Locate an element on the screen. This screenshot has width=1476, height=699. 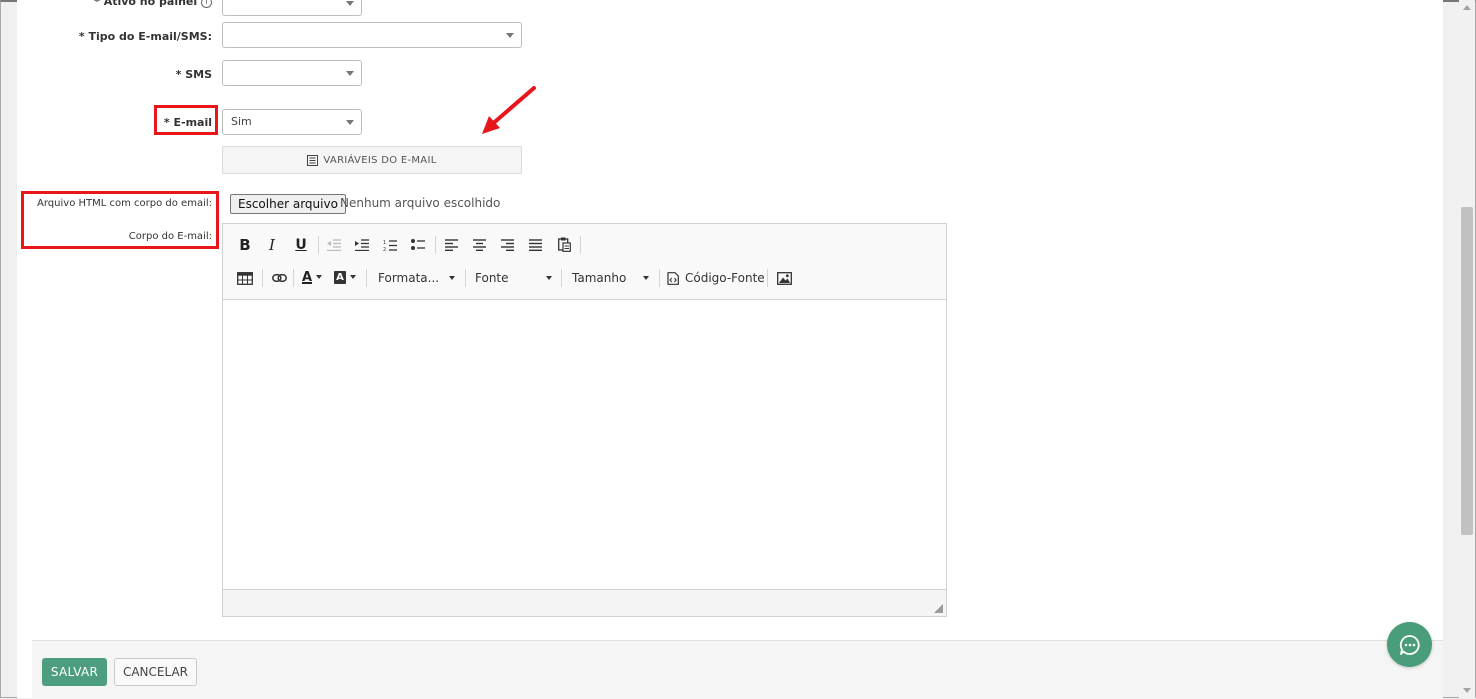
ativo-painel-select is located at coordinates (292, 8).